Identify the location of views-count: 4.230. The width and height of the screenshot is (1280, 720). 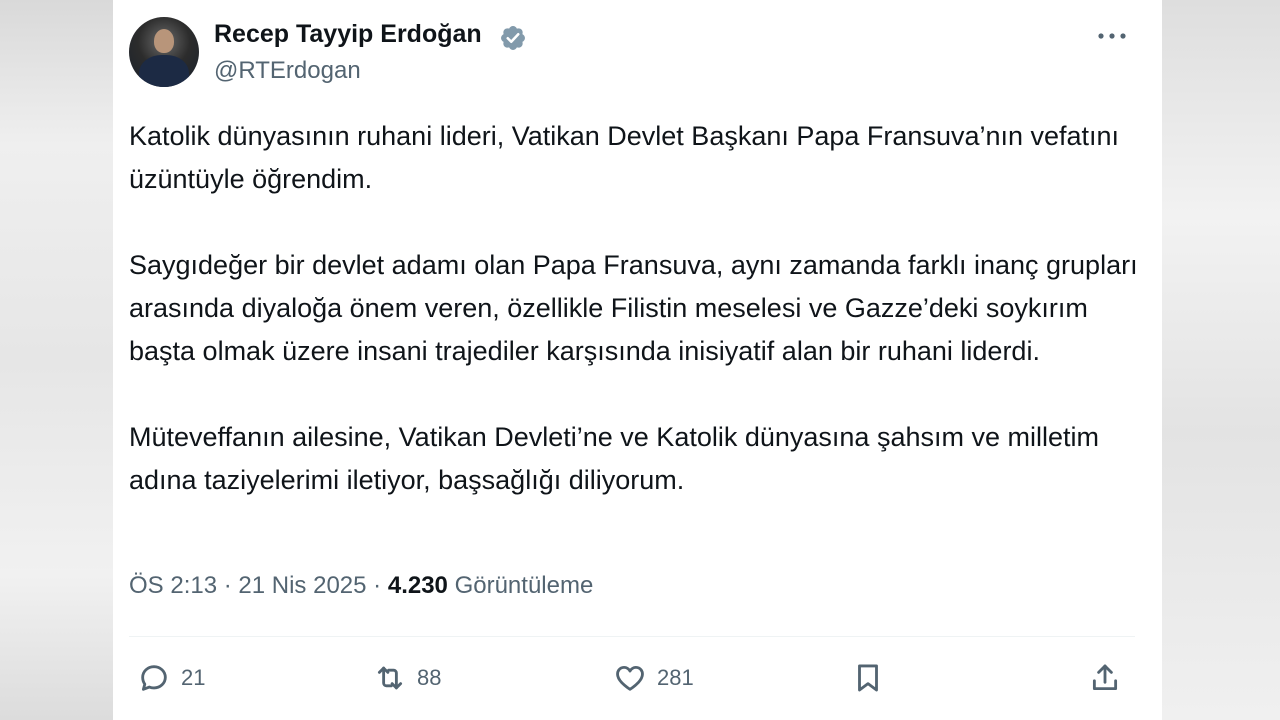
(417, 585).